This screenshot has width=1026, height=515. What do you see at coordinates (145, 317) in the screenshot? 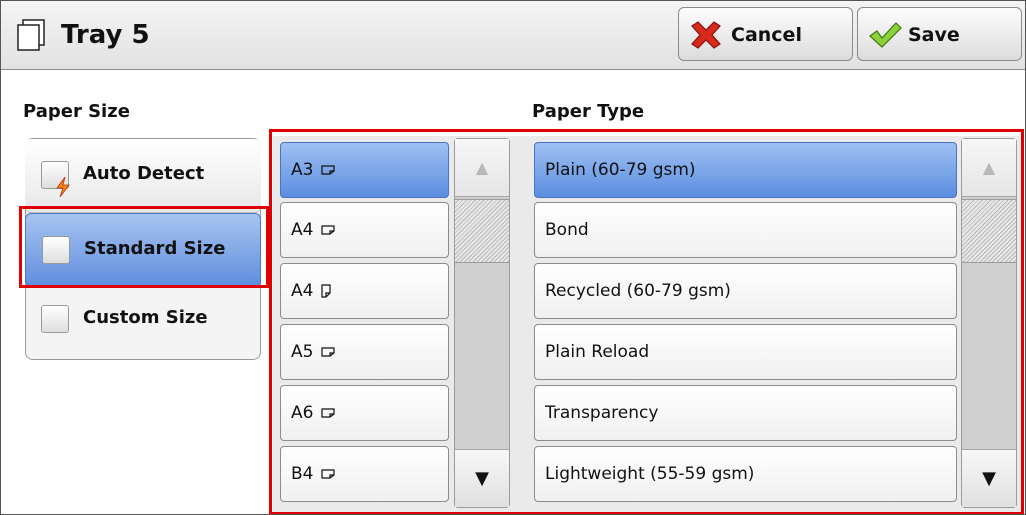
I see `custom-size-label: Custom Size` at bounding box center [145, 317].